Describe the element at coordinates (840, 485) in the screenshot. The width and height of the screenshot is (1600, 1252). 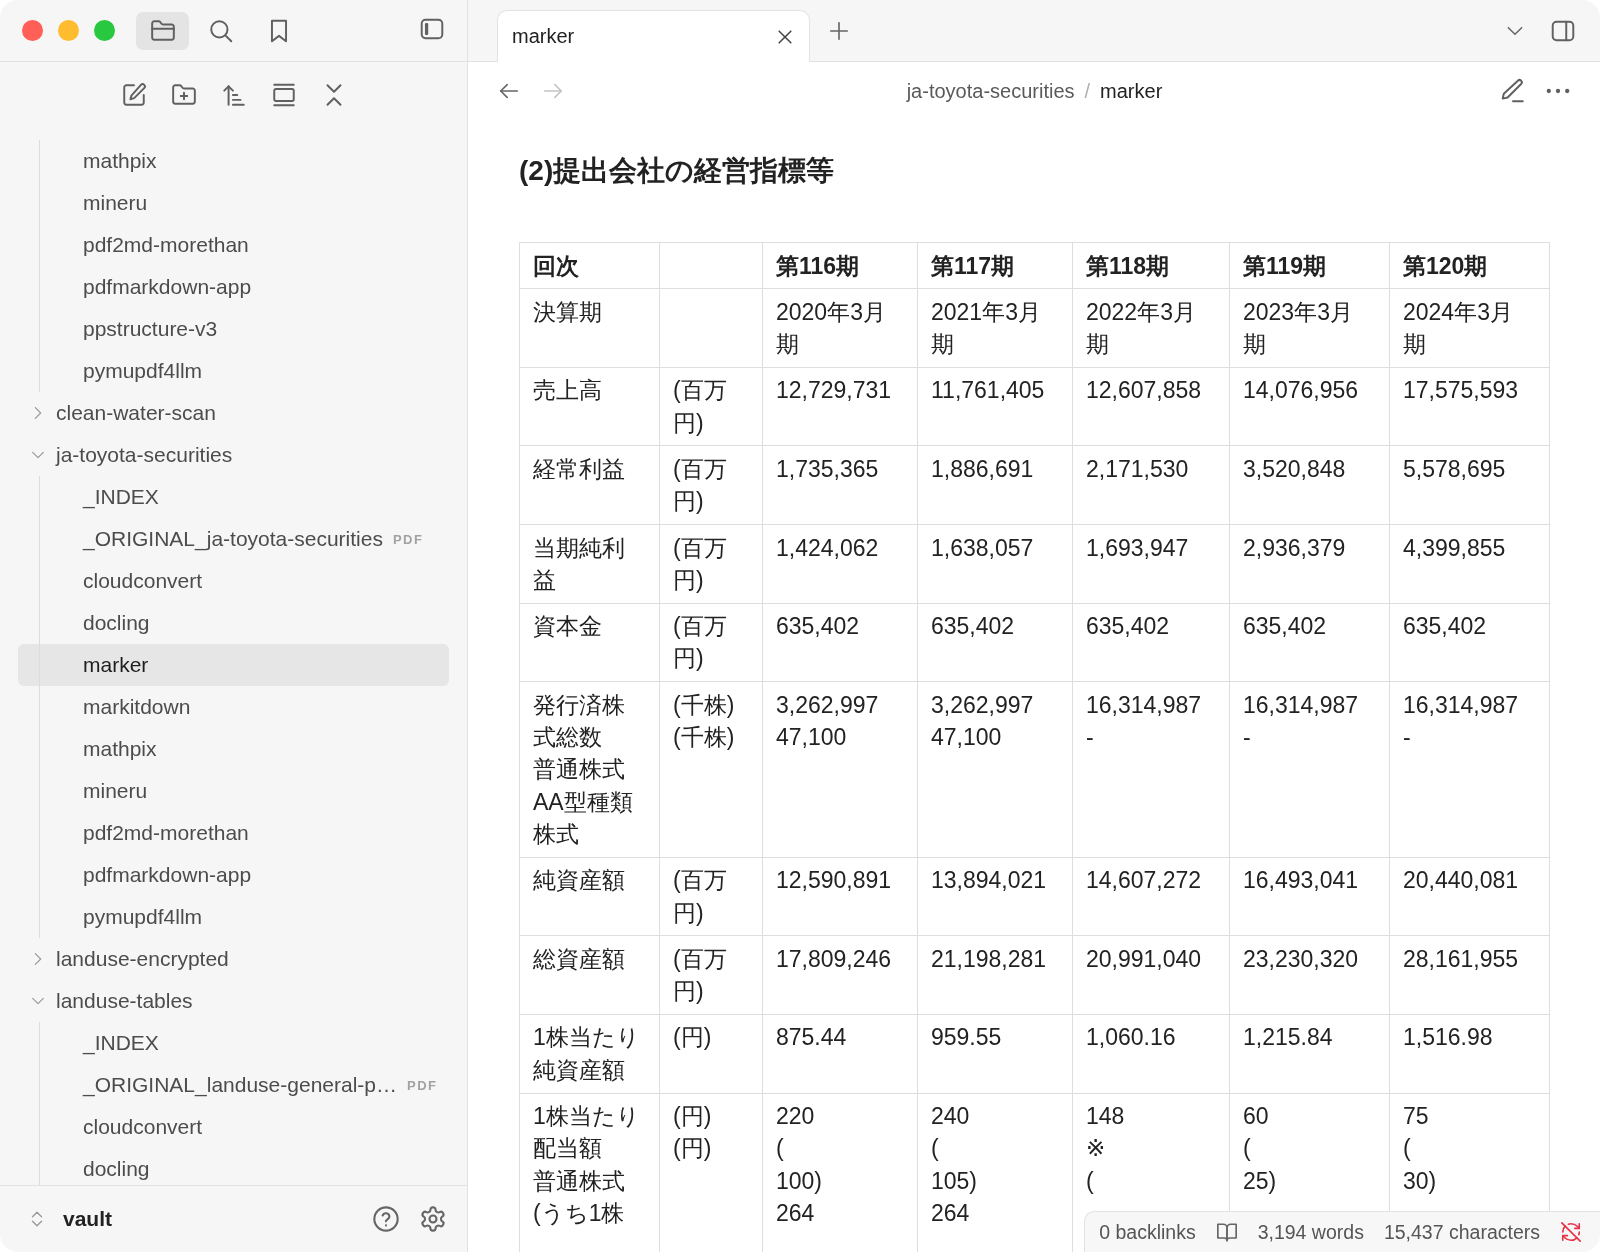
I see `table-cell: 1,735,365` at that location.